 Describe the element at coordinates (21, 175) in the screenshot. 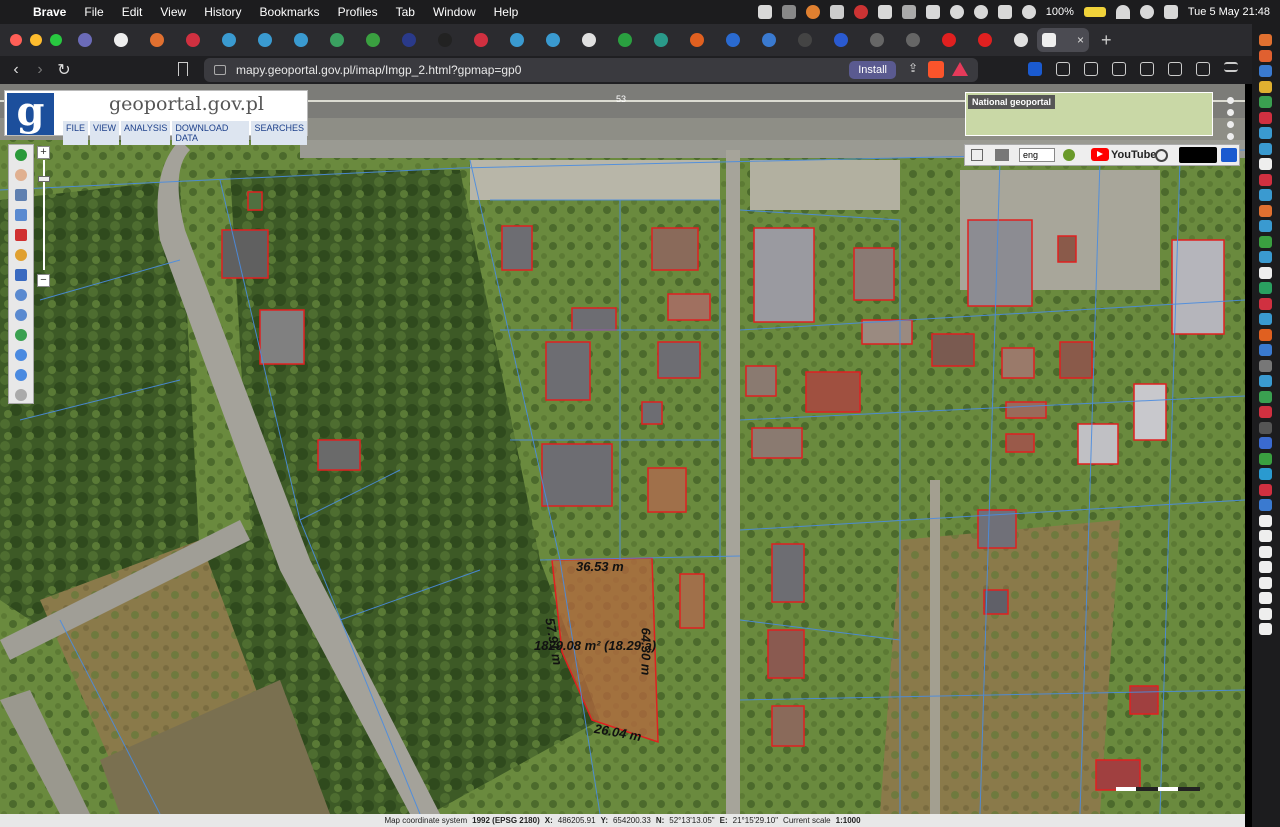

I see `pan-hand-icon` at that location.